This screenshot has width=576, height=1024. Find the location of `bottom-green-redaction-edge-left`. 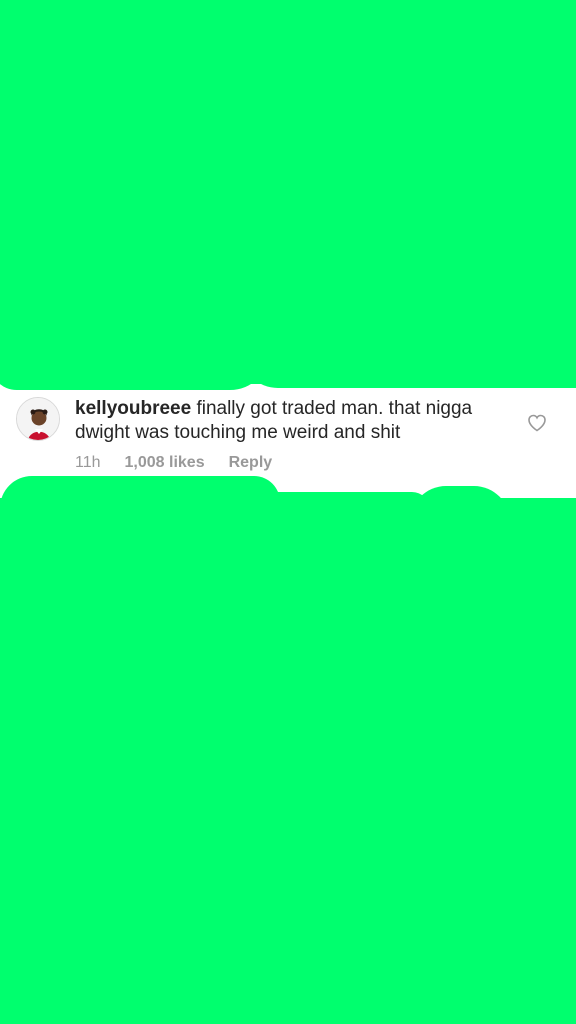

bottom-green-redaction-edge-left is located at coordinates (140, 496).